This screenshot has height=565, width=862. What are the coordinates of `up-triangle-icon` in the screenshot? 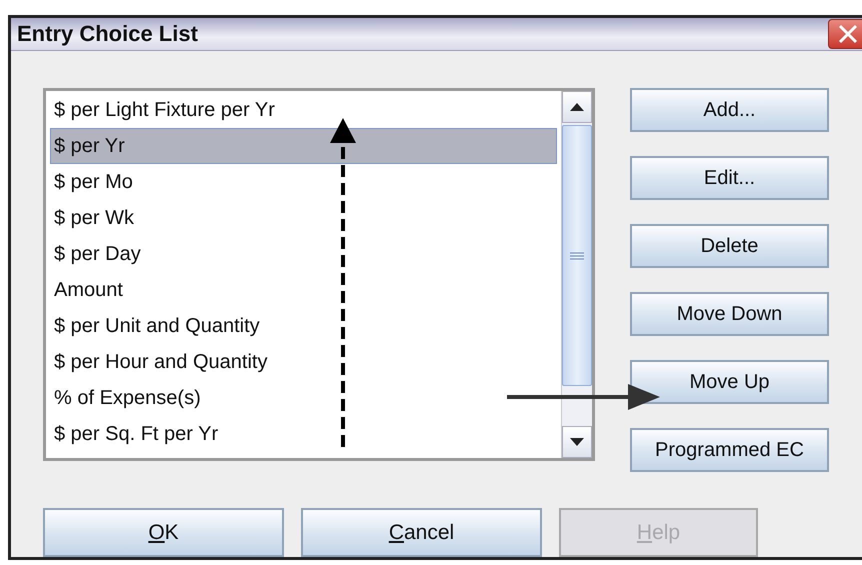 It's located at (577, 107).